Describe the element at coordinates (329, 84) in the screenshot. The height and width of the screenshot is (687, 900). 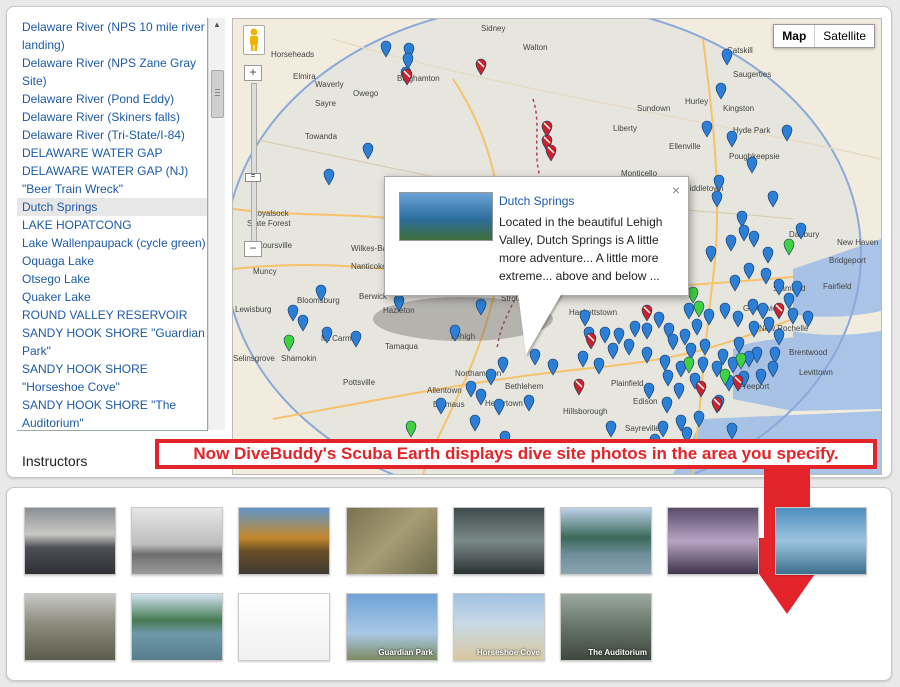
I see `map-place-label: Waverly` at that location.